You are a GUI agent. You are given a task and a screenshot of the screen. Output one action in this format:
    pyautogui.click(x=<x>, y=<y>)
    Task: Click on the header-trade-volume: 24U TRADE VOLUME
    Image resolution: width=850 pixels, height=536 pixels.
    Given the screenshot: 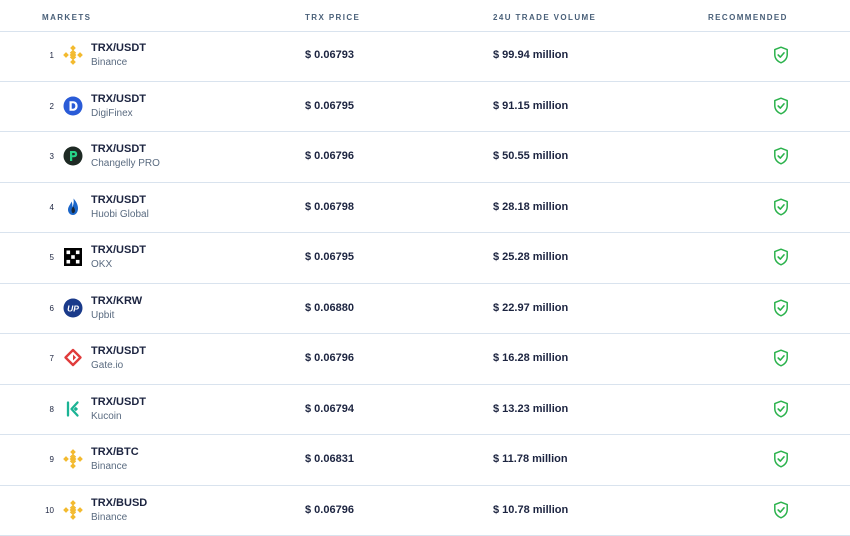 What is the action you would take?
    pyautogui.click(x=544, y=17)
    